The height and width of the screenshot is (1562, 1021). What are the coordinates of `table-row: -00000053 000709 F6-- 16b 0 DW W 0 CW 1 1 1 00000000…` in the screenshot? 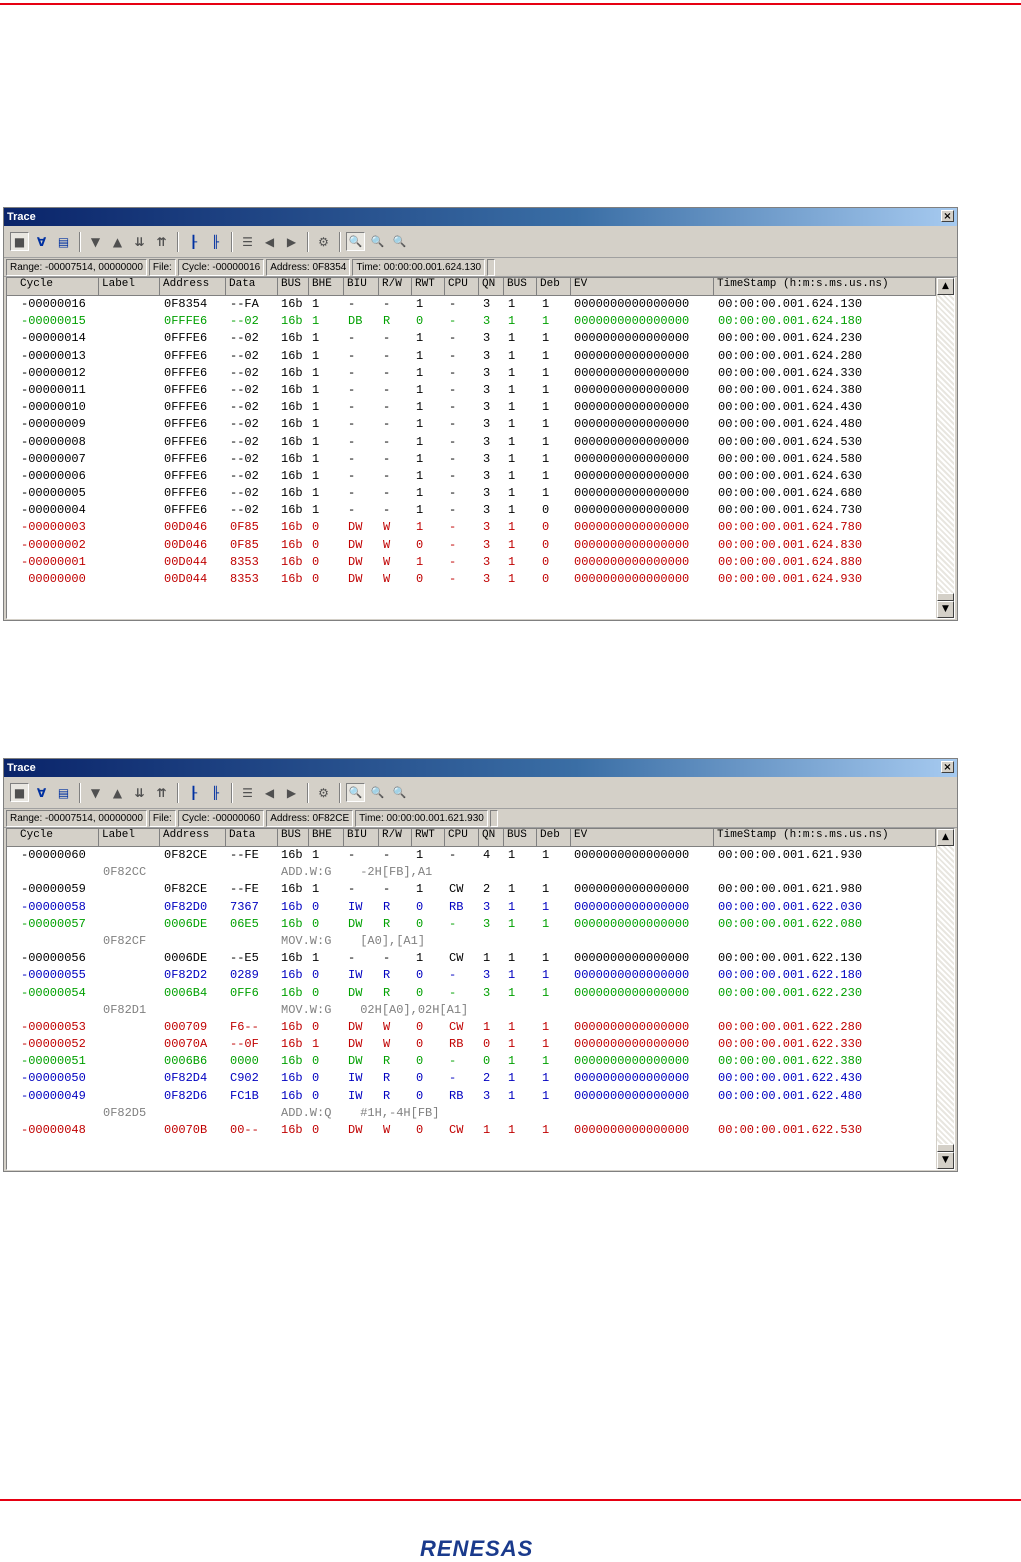 It's located at (480, 1027).